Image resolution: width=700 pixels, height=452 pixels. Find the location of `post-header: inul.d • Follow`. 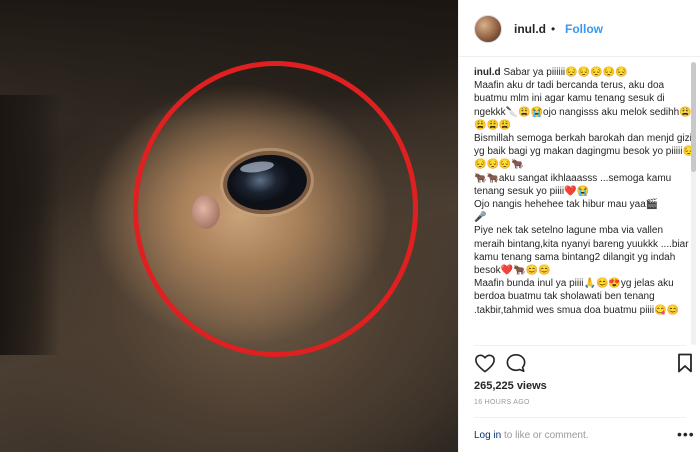

post-header: inul.d • Follow is located at coordinates (579, 28).